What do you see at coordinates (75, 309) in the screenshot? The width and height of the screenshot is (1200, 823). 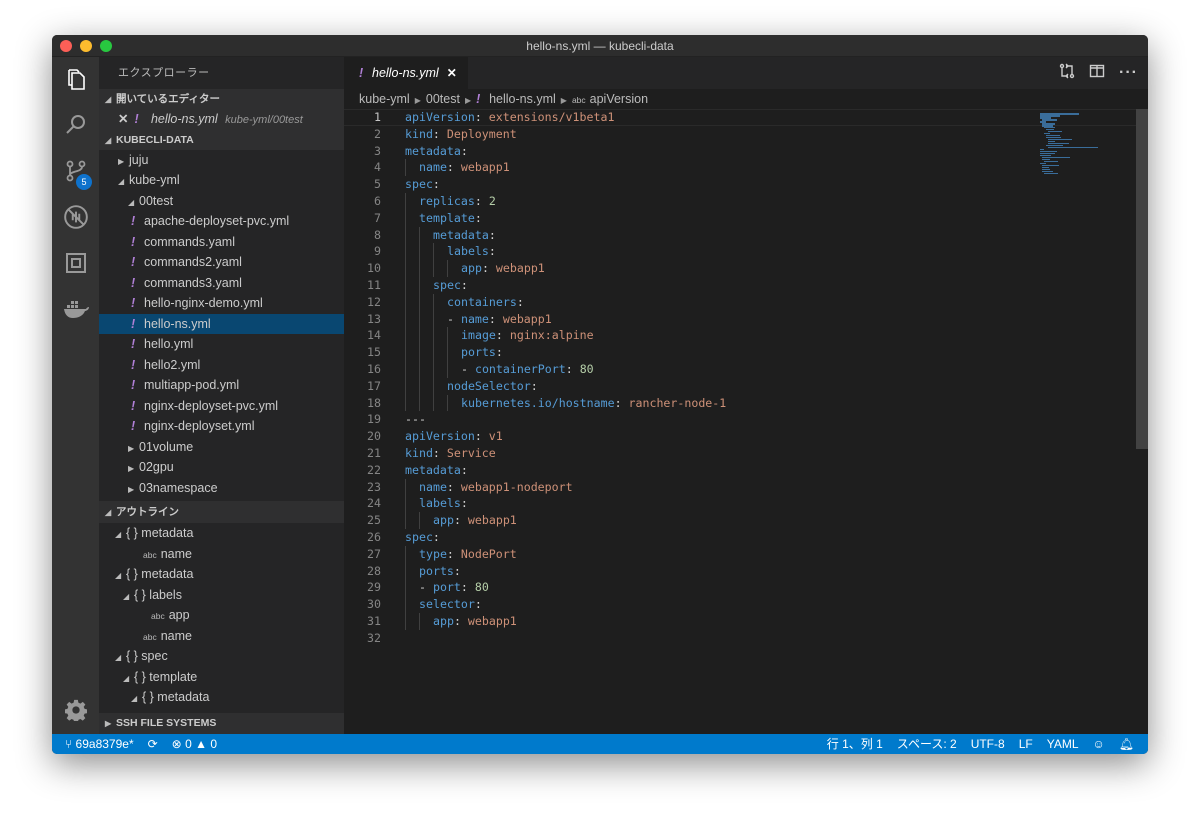 I see `docker-icon` at bounding box center [75, 309].